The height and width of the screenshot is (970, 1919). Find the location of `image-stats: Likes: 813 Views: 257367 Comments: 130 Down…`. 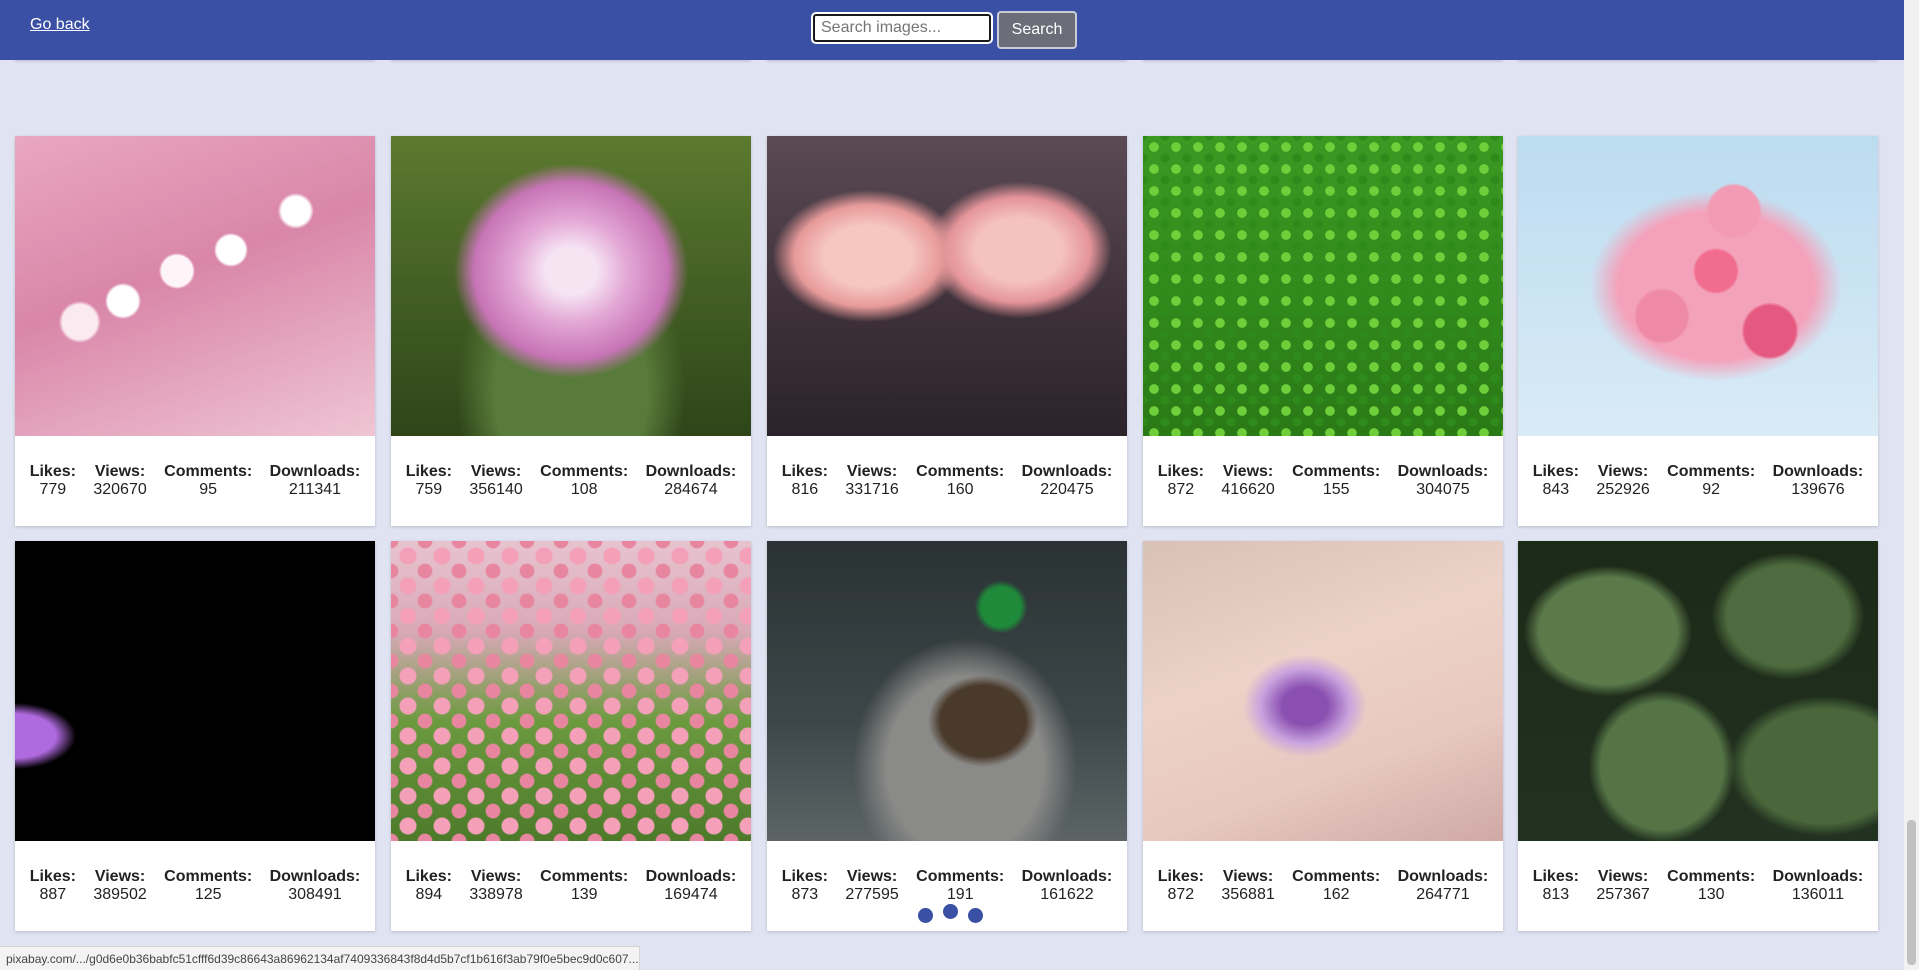

image-stats: Likes: 813 Views: 257367 Comments: 130 Down… is located at coordinates (1698, 886).